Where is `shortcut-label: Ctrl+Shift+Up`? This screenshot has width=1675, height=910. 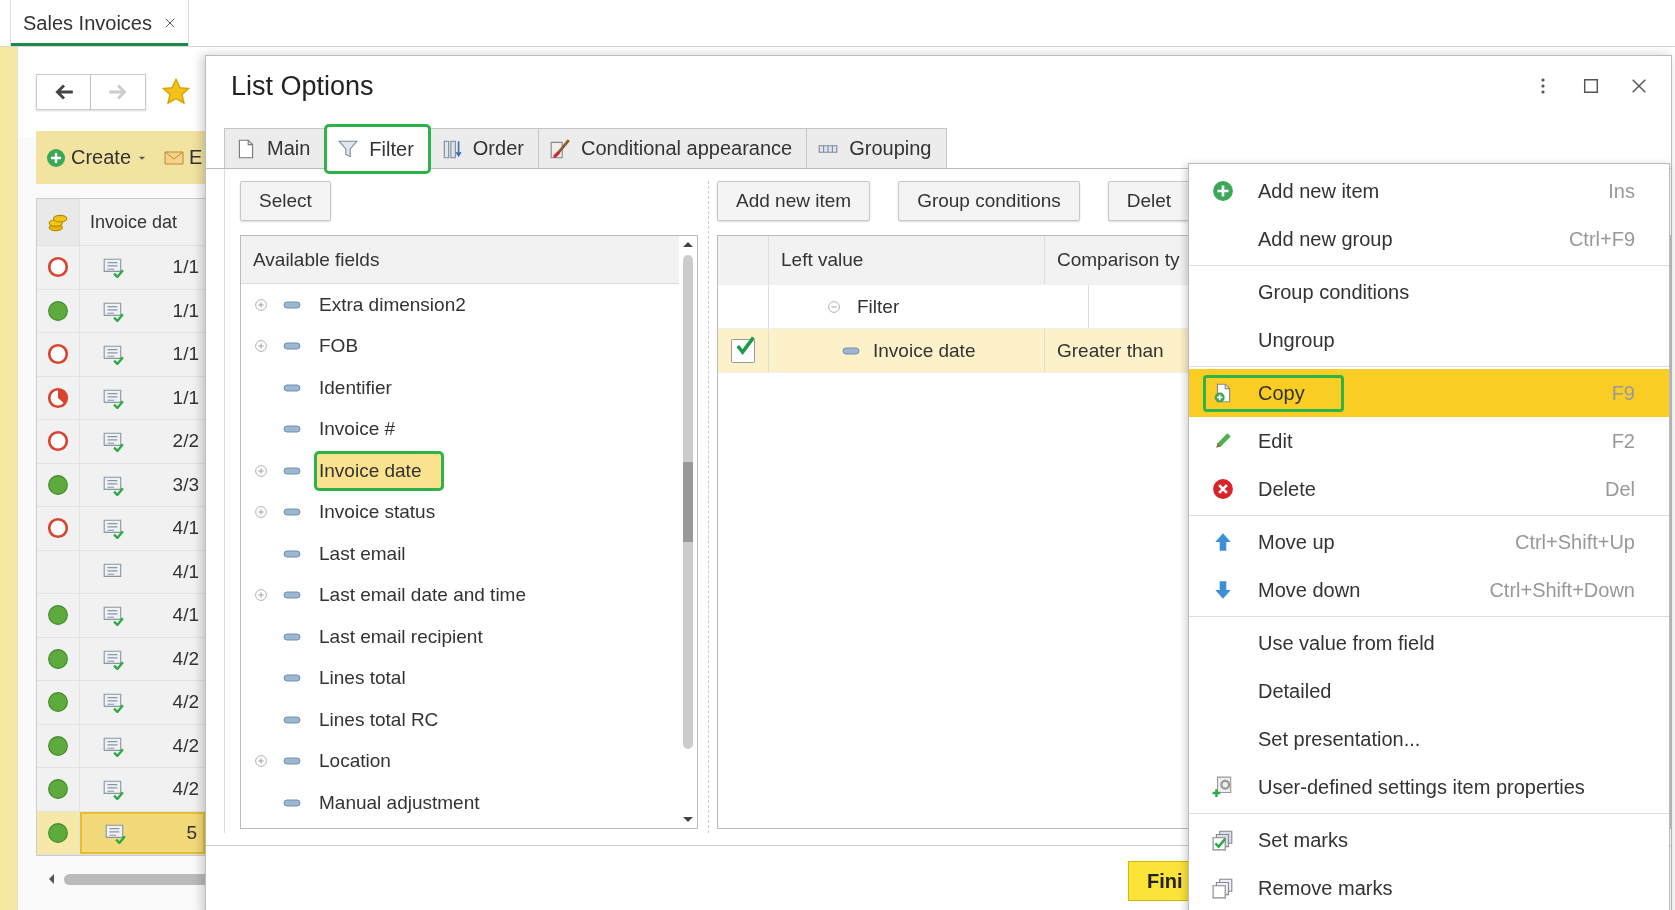 shortcut-label: Ctrl+Shift+Up is located at coordinates (1574, 542).